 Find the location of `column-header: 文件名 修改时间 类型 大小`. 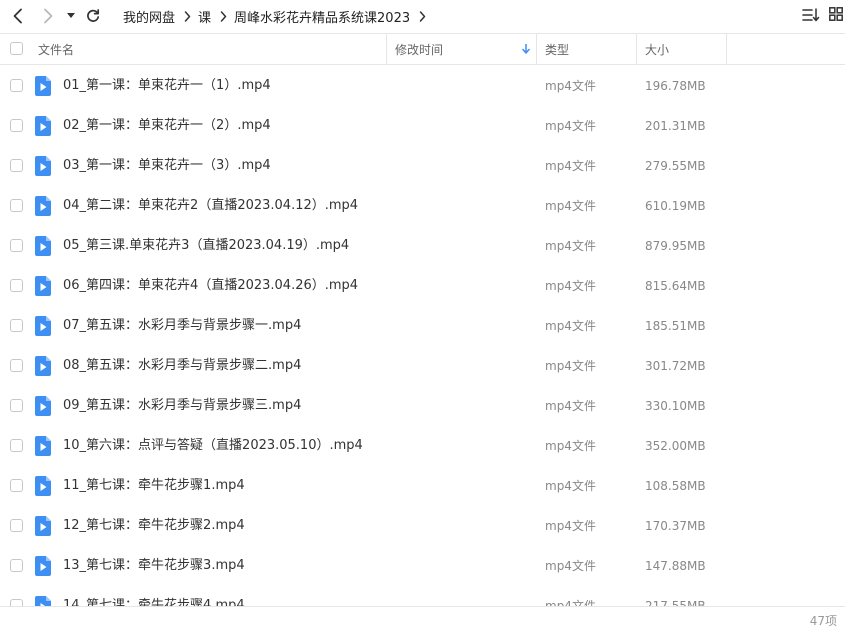

column-header: 文件名 修改时间 类型 大小 is located at coordinates (422, 49).